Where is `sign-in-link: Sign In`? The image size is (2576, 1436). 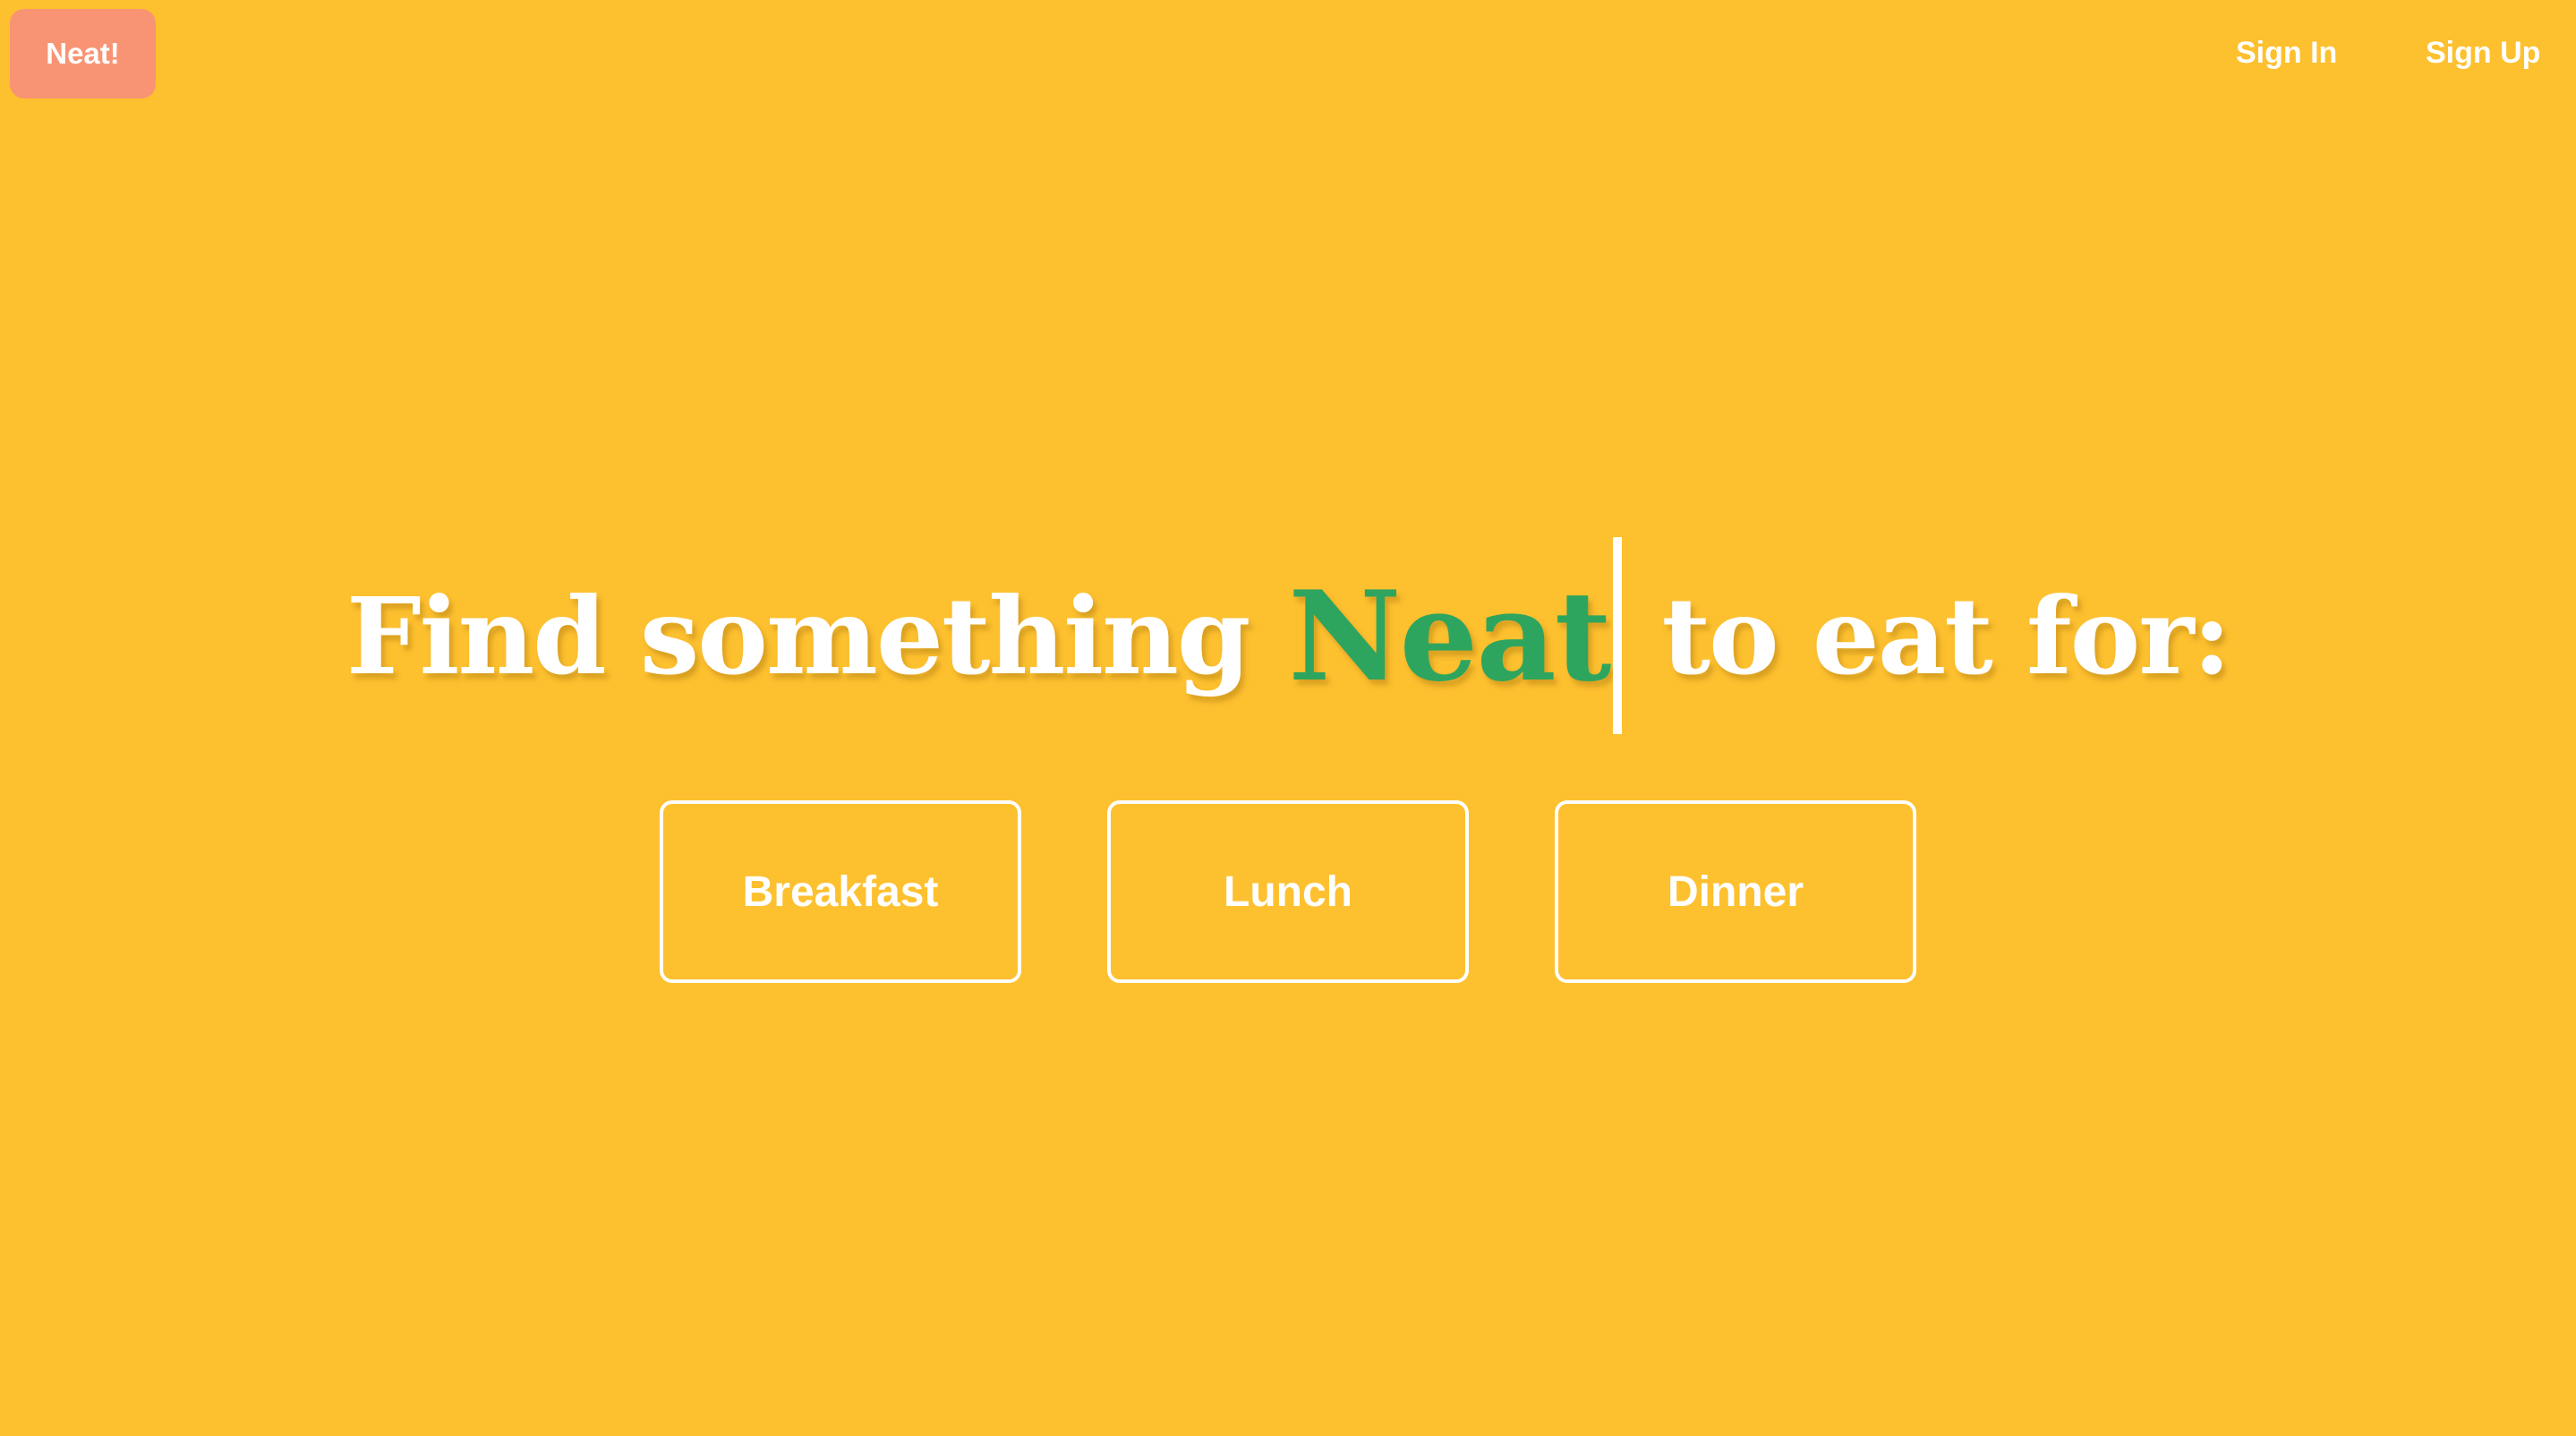
sign-in-link: Sign In is located at coordinates (2286, 52).